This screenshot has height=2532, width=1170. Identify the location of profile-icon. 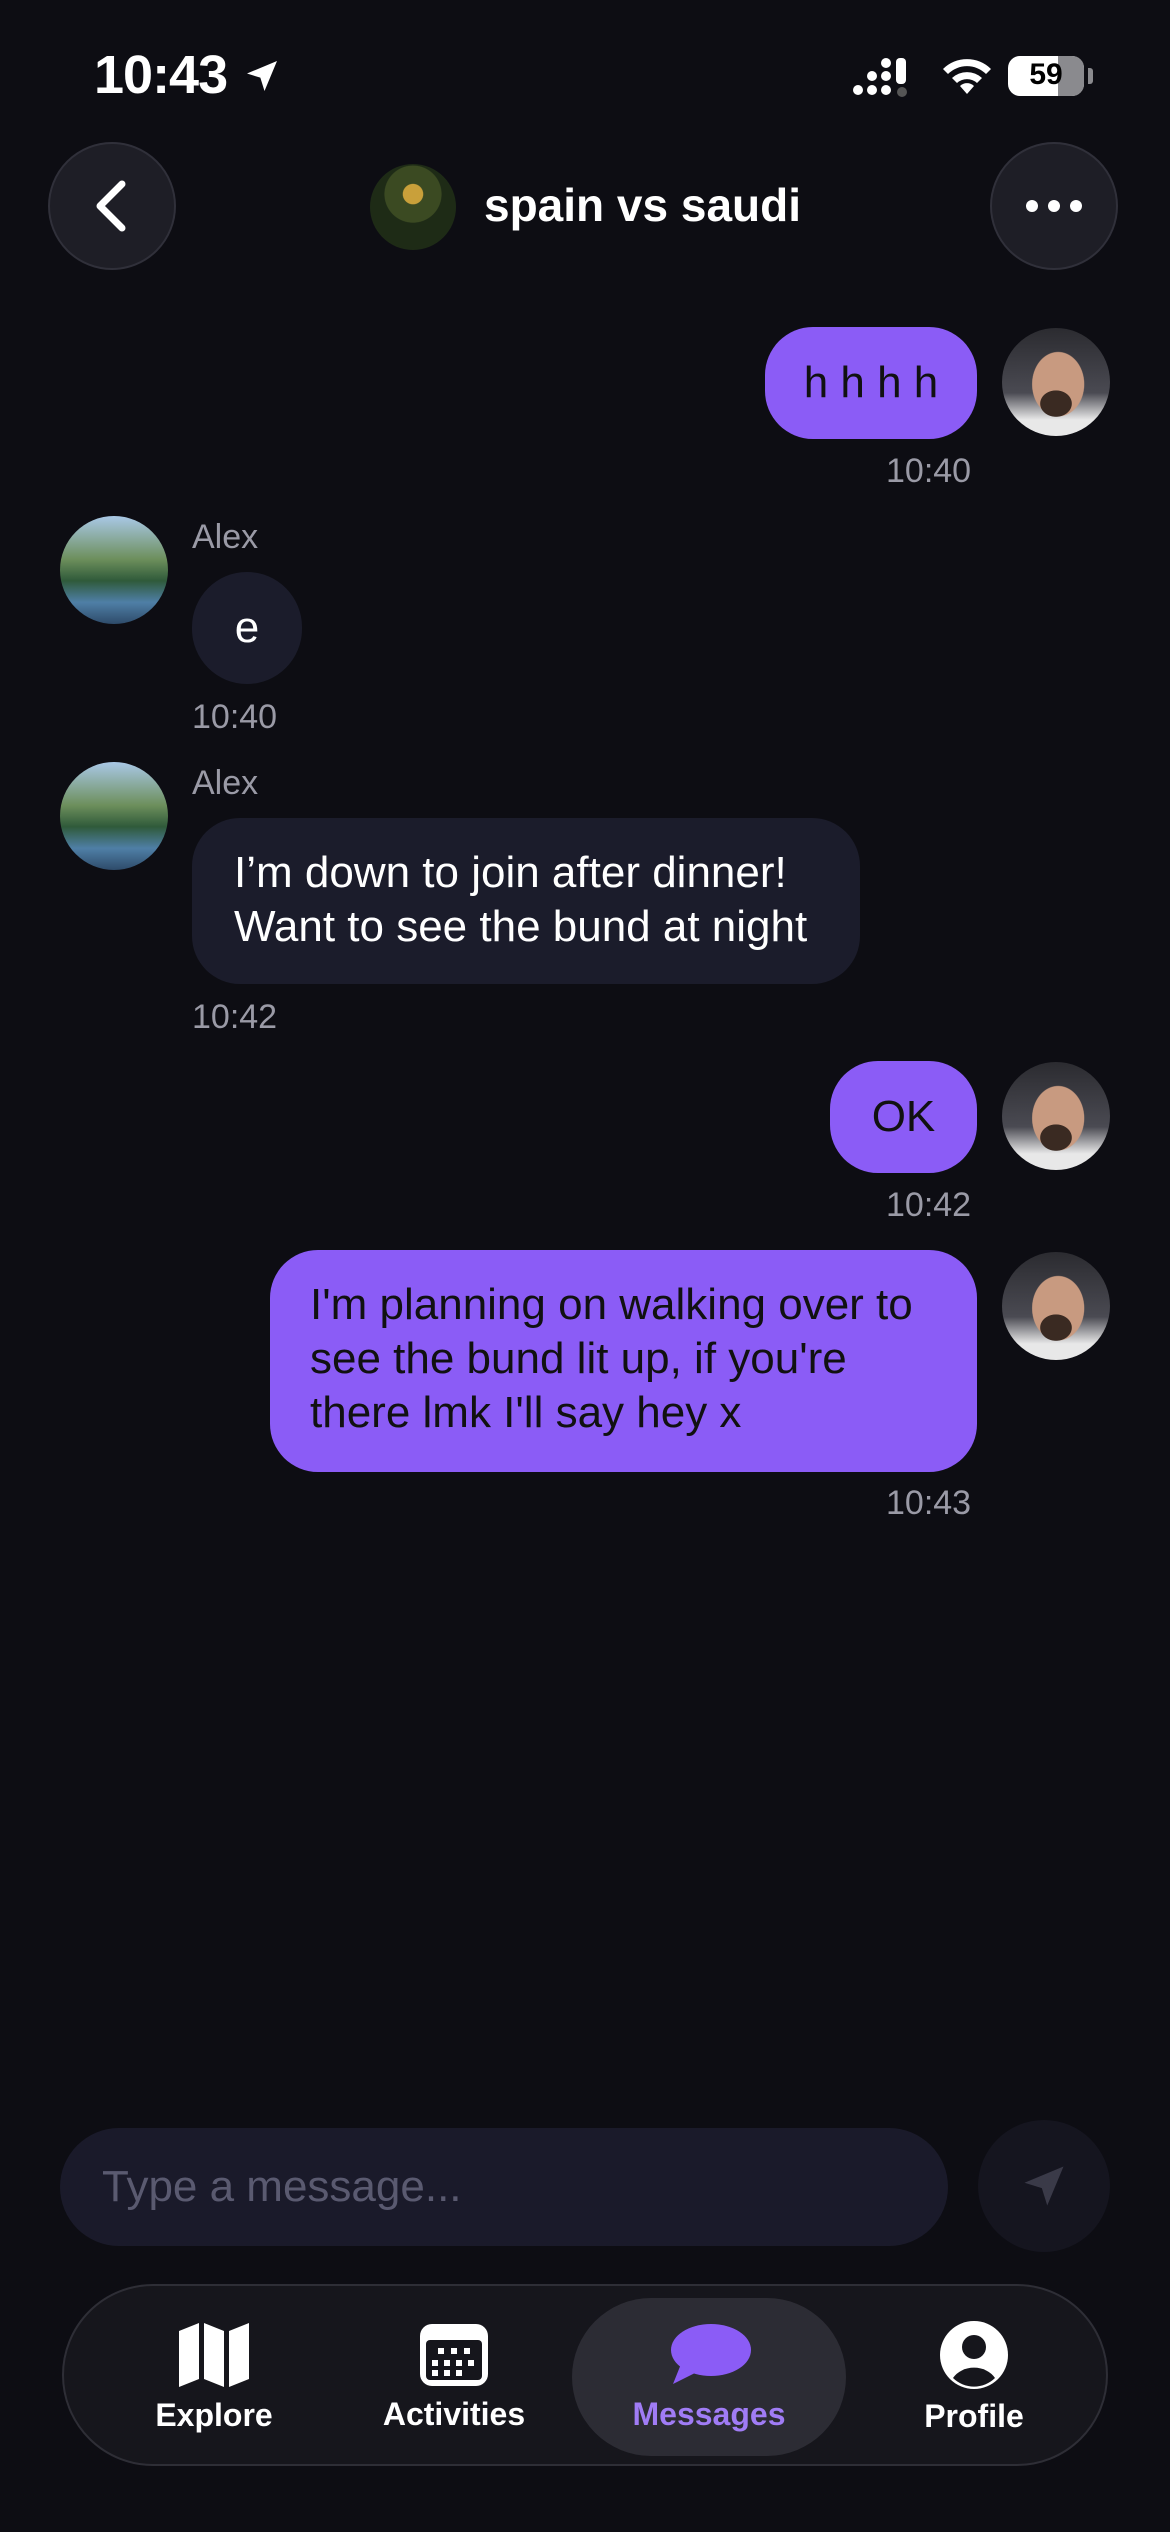
(974, 2354).